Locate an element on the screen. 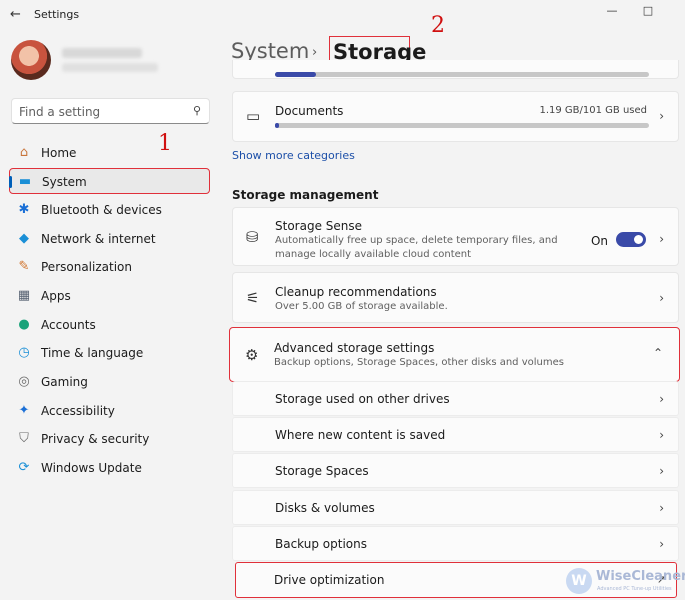 This screenshot has height=600, width=685. sidebar-item-label: Time & language is located at coordinates (92, 353).